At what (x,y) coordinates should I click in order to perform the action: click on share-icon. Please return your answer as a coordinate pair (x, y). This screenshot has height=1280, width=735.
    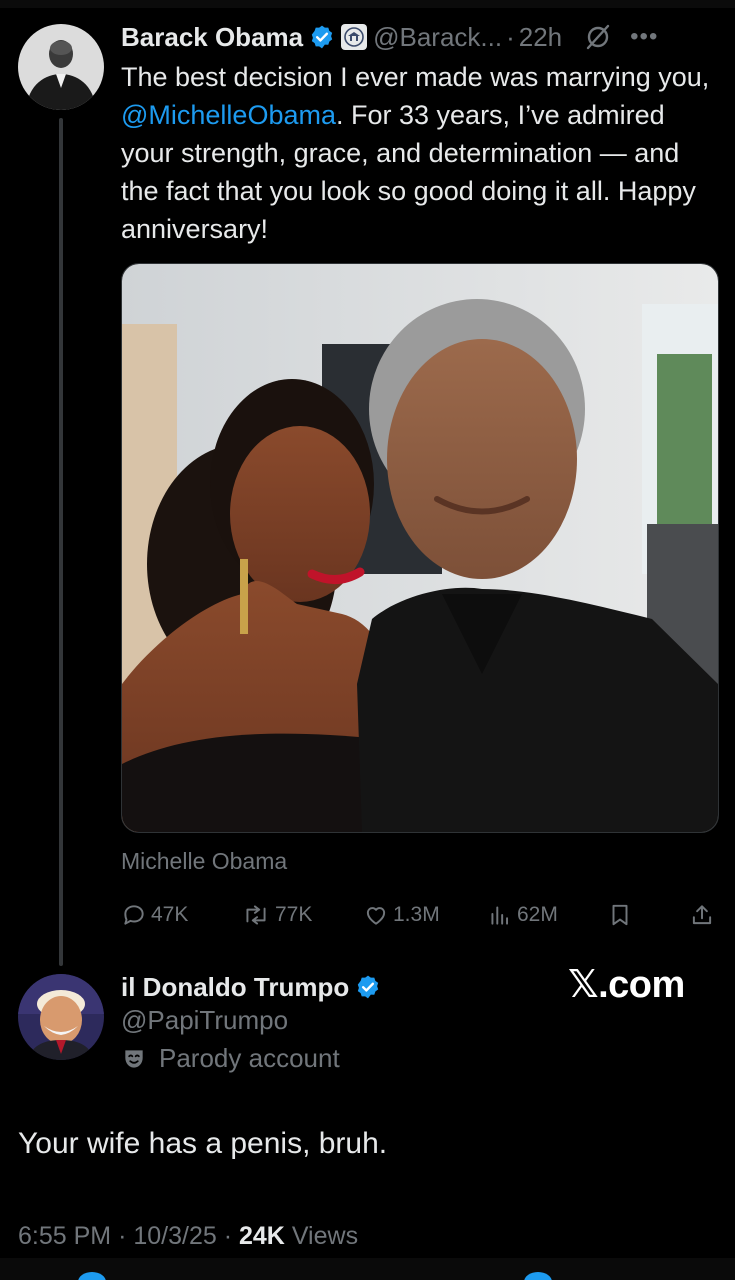
    Looking at the image, I should click on (702, 915).